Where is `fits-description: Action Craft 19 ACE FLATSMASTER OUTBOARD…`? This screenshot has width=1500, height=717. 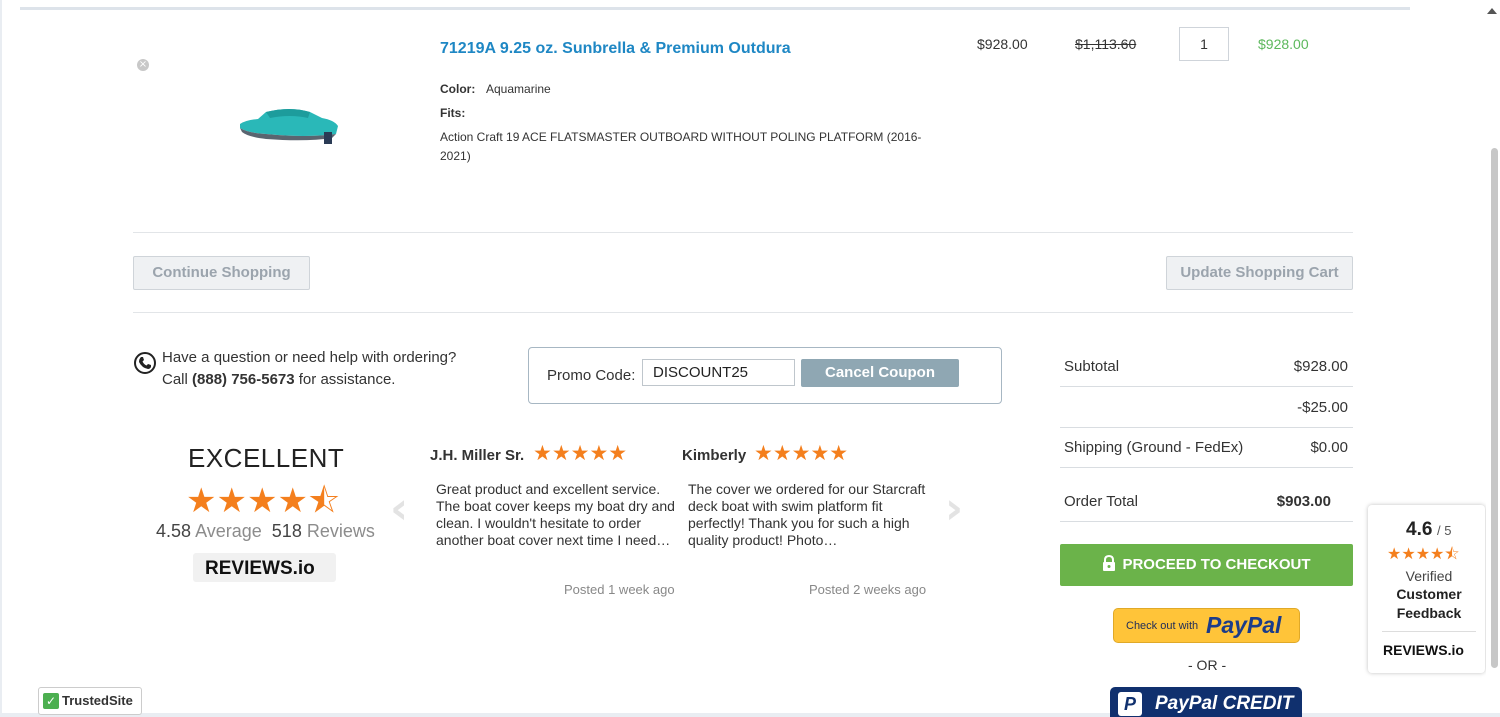
fits-description: Action Craft 19 ACE FLATSMASTER OUTBOARD… is located at coordinates (681, 146).